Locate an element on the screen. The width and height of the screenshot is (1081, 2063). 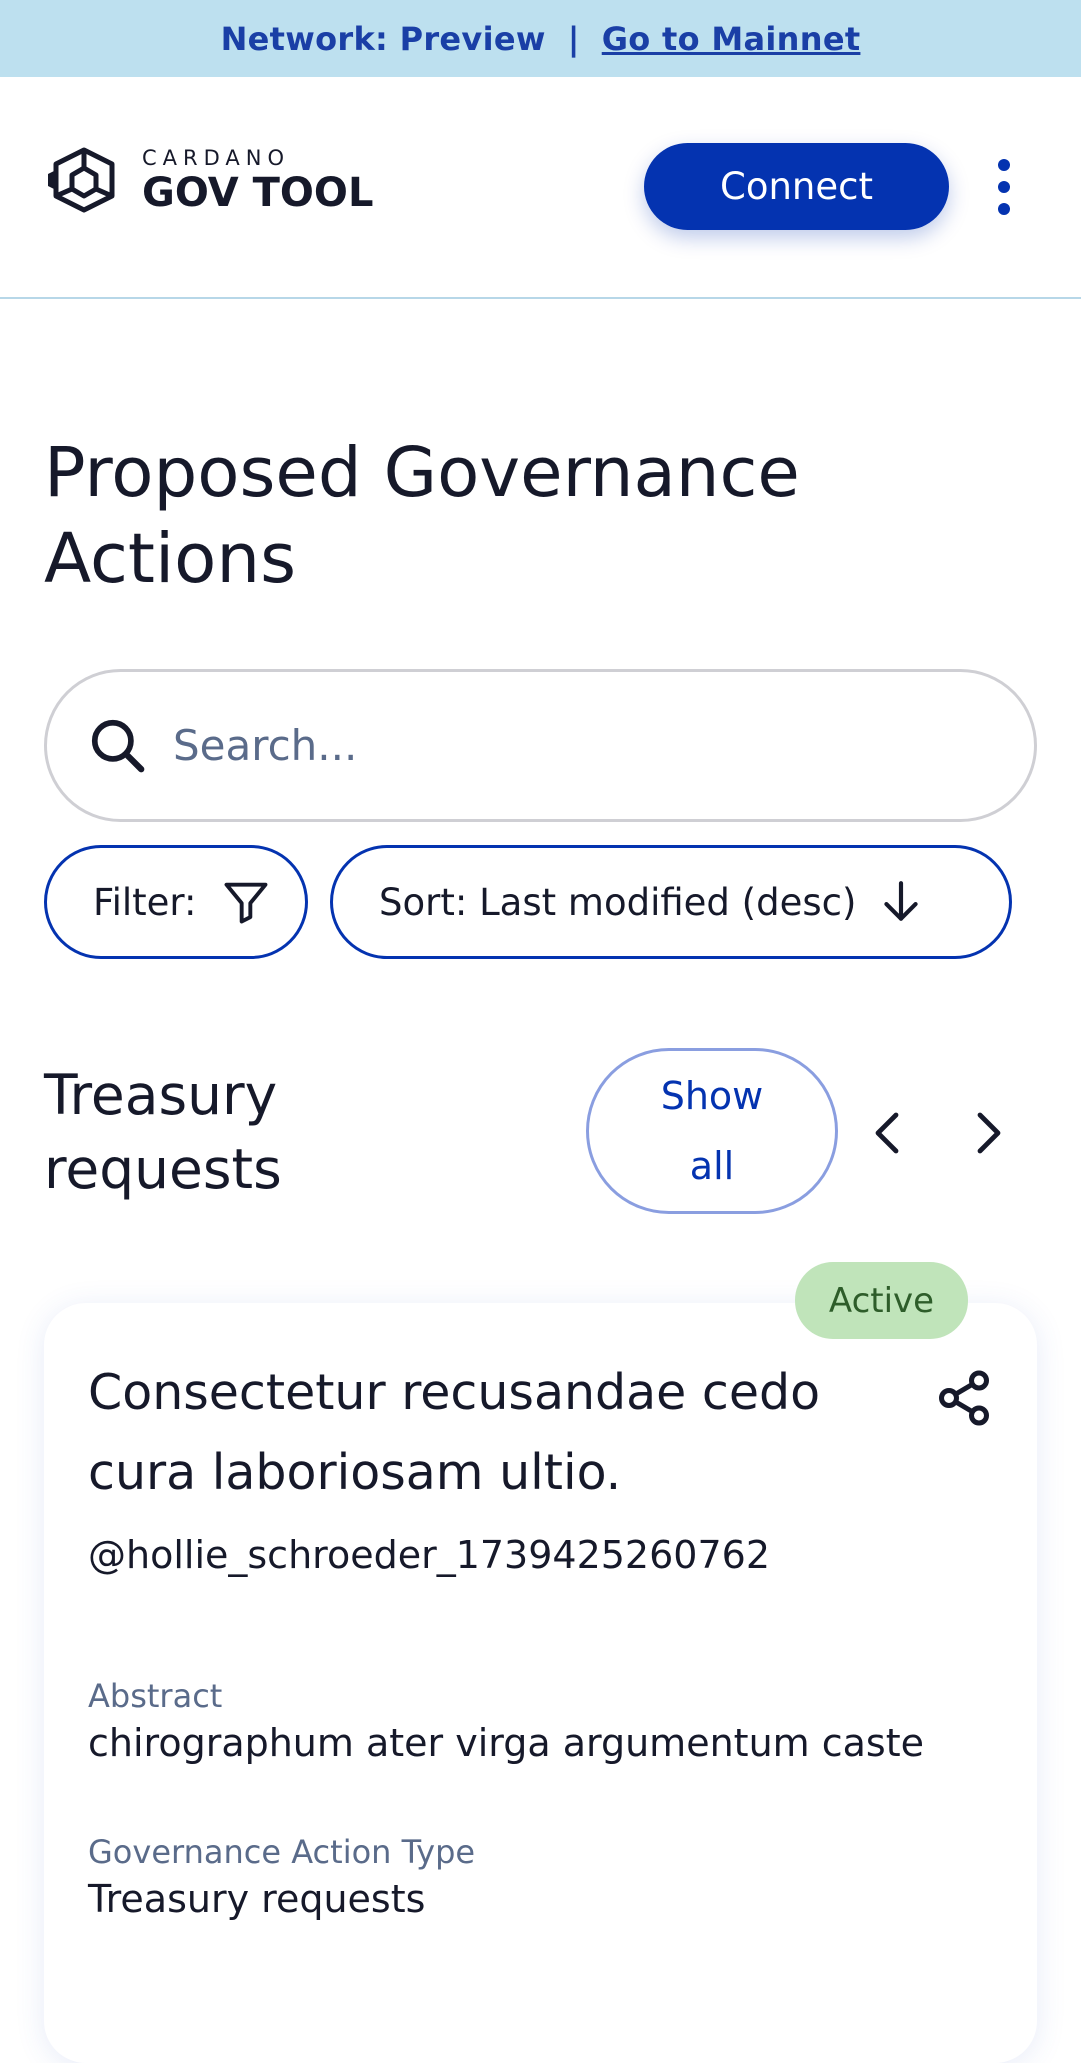
header: CARDANO GOV TOOL Connect is located at coordinates (540, 188).